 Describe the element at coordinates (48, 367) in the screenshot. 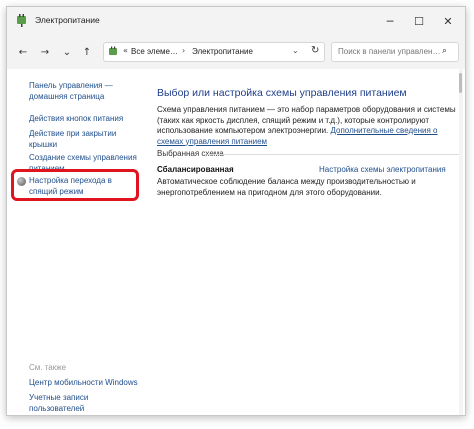

I see `see-also-label: См. также` at that location.